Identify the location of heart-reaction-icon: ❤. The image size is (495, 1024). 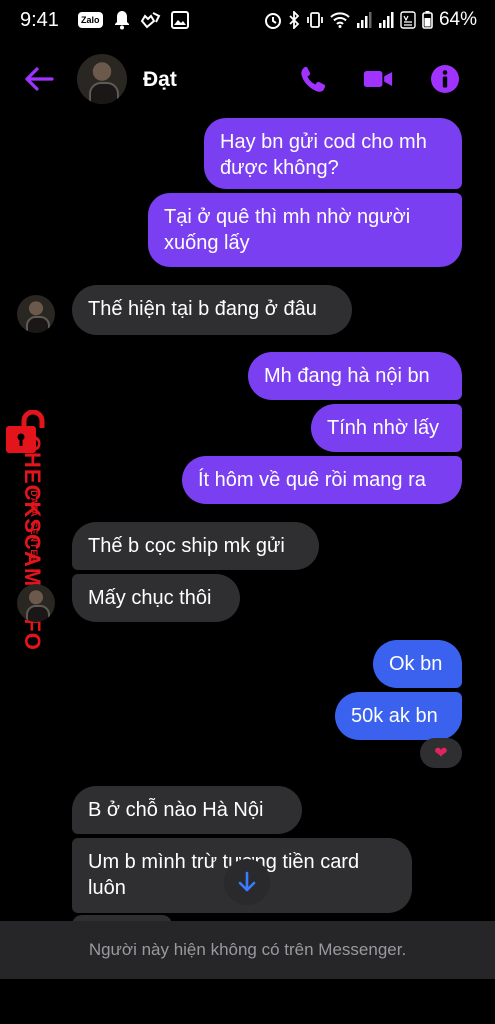
(441, 753).